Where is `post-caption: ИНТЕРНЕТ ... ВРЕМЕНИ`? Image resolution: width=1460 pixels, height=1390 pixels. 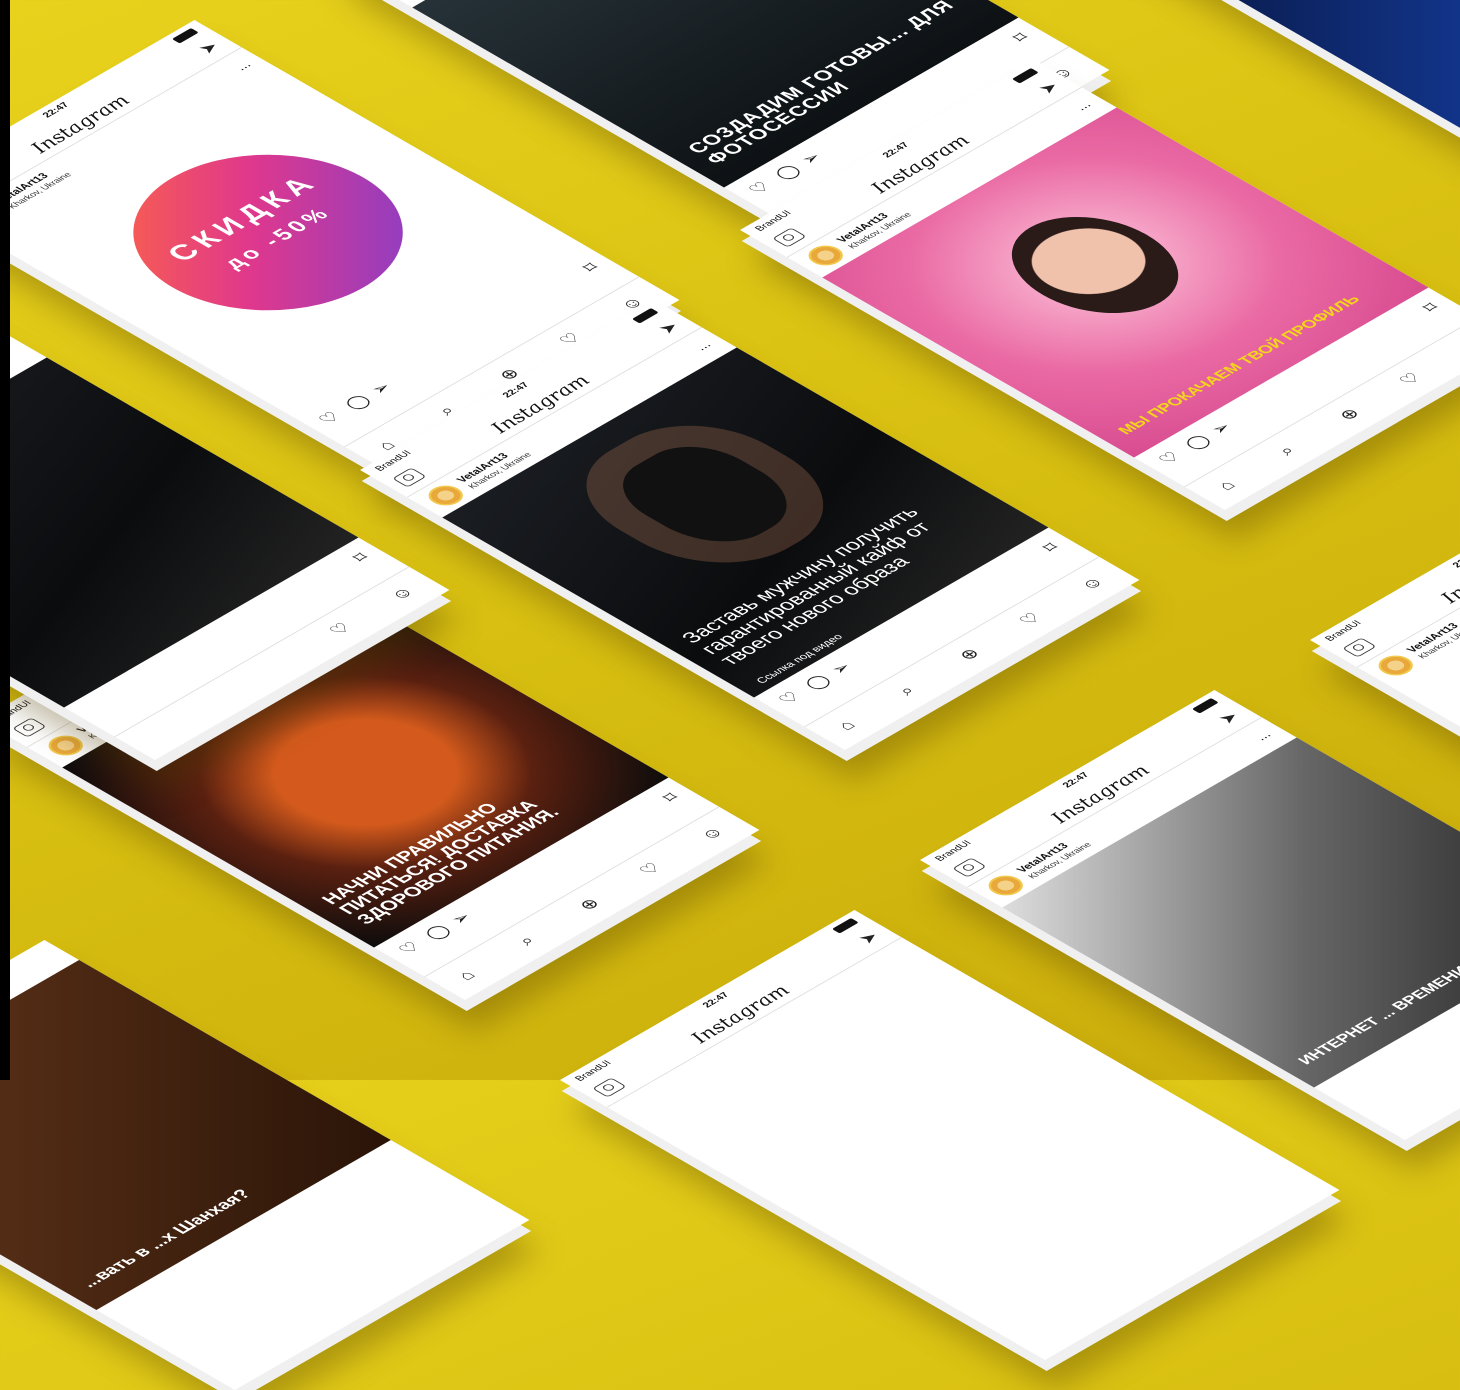 post-caption: ИНТЕРНЕТ ... ВРЕМЕНИ is located at coordinates (1377, 1016).